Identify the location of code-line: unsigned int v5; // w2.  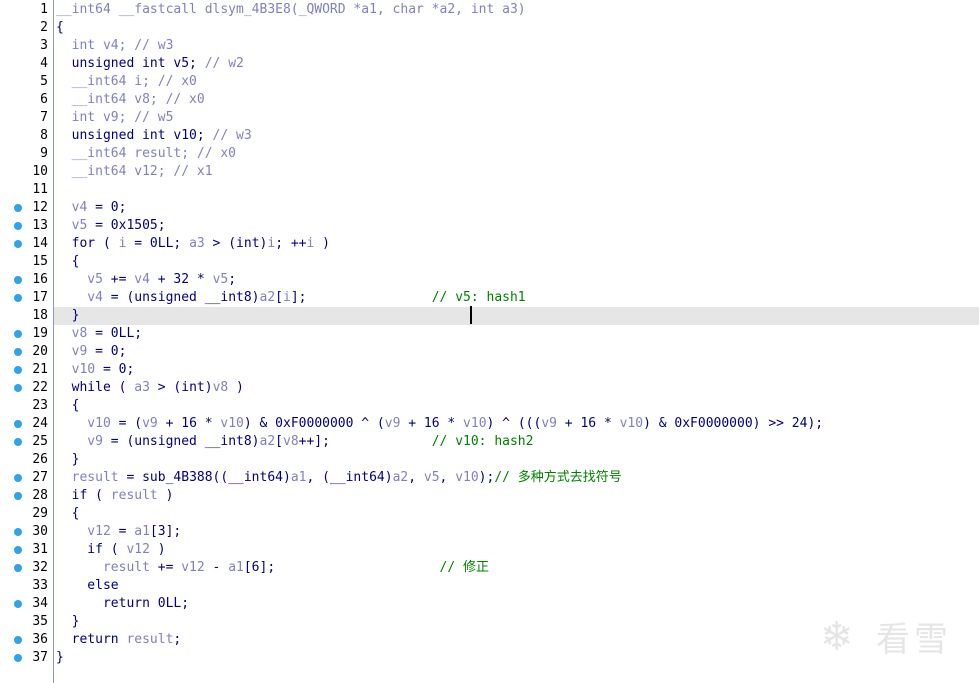
(516, 64).